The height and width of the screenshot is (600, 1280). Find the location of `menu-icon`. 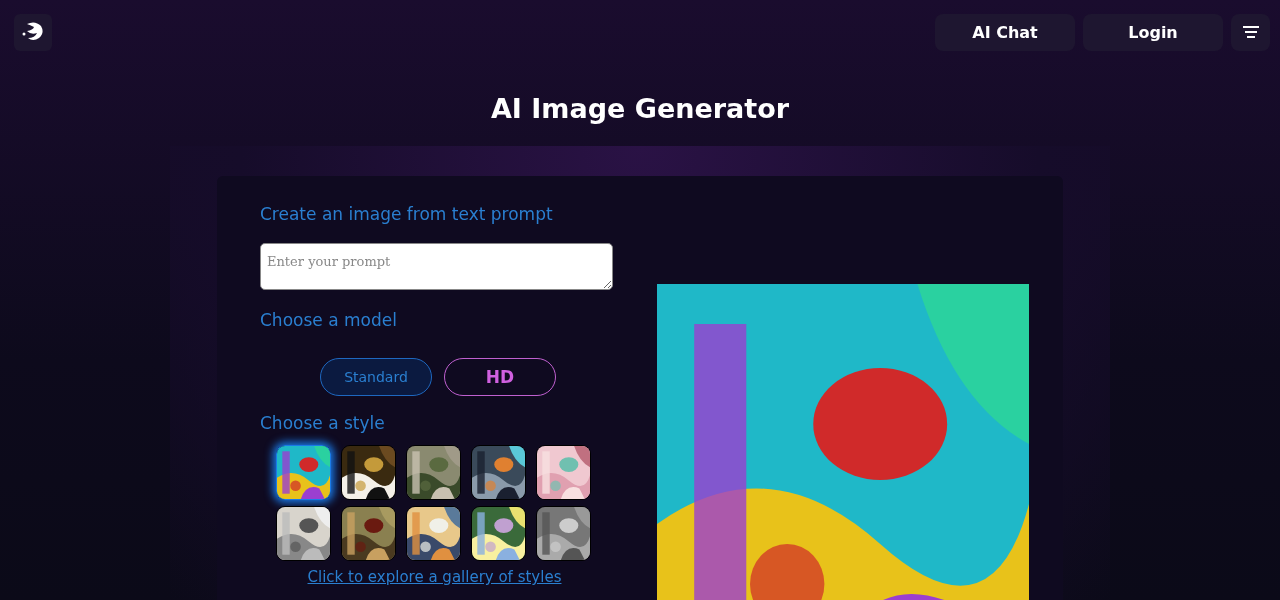

menu-icon is located at coordinates (1250, 32).